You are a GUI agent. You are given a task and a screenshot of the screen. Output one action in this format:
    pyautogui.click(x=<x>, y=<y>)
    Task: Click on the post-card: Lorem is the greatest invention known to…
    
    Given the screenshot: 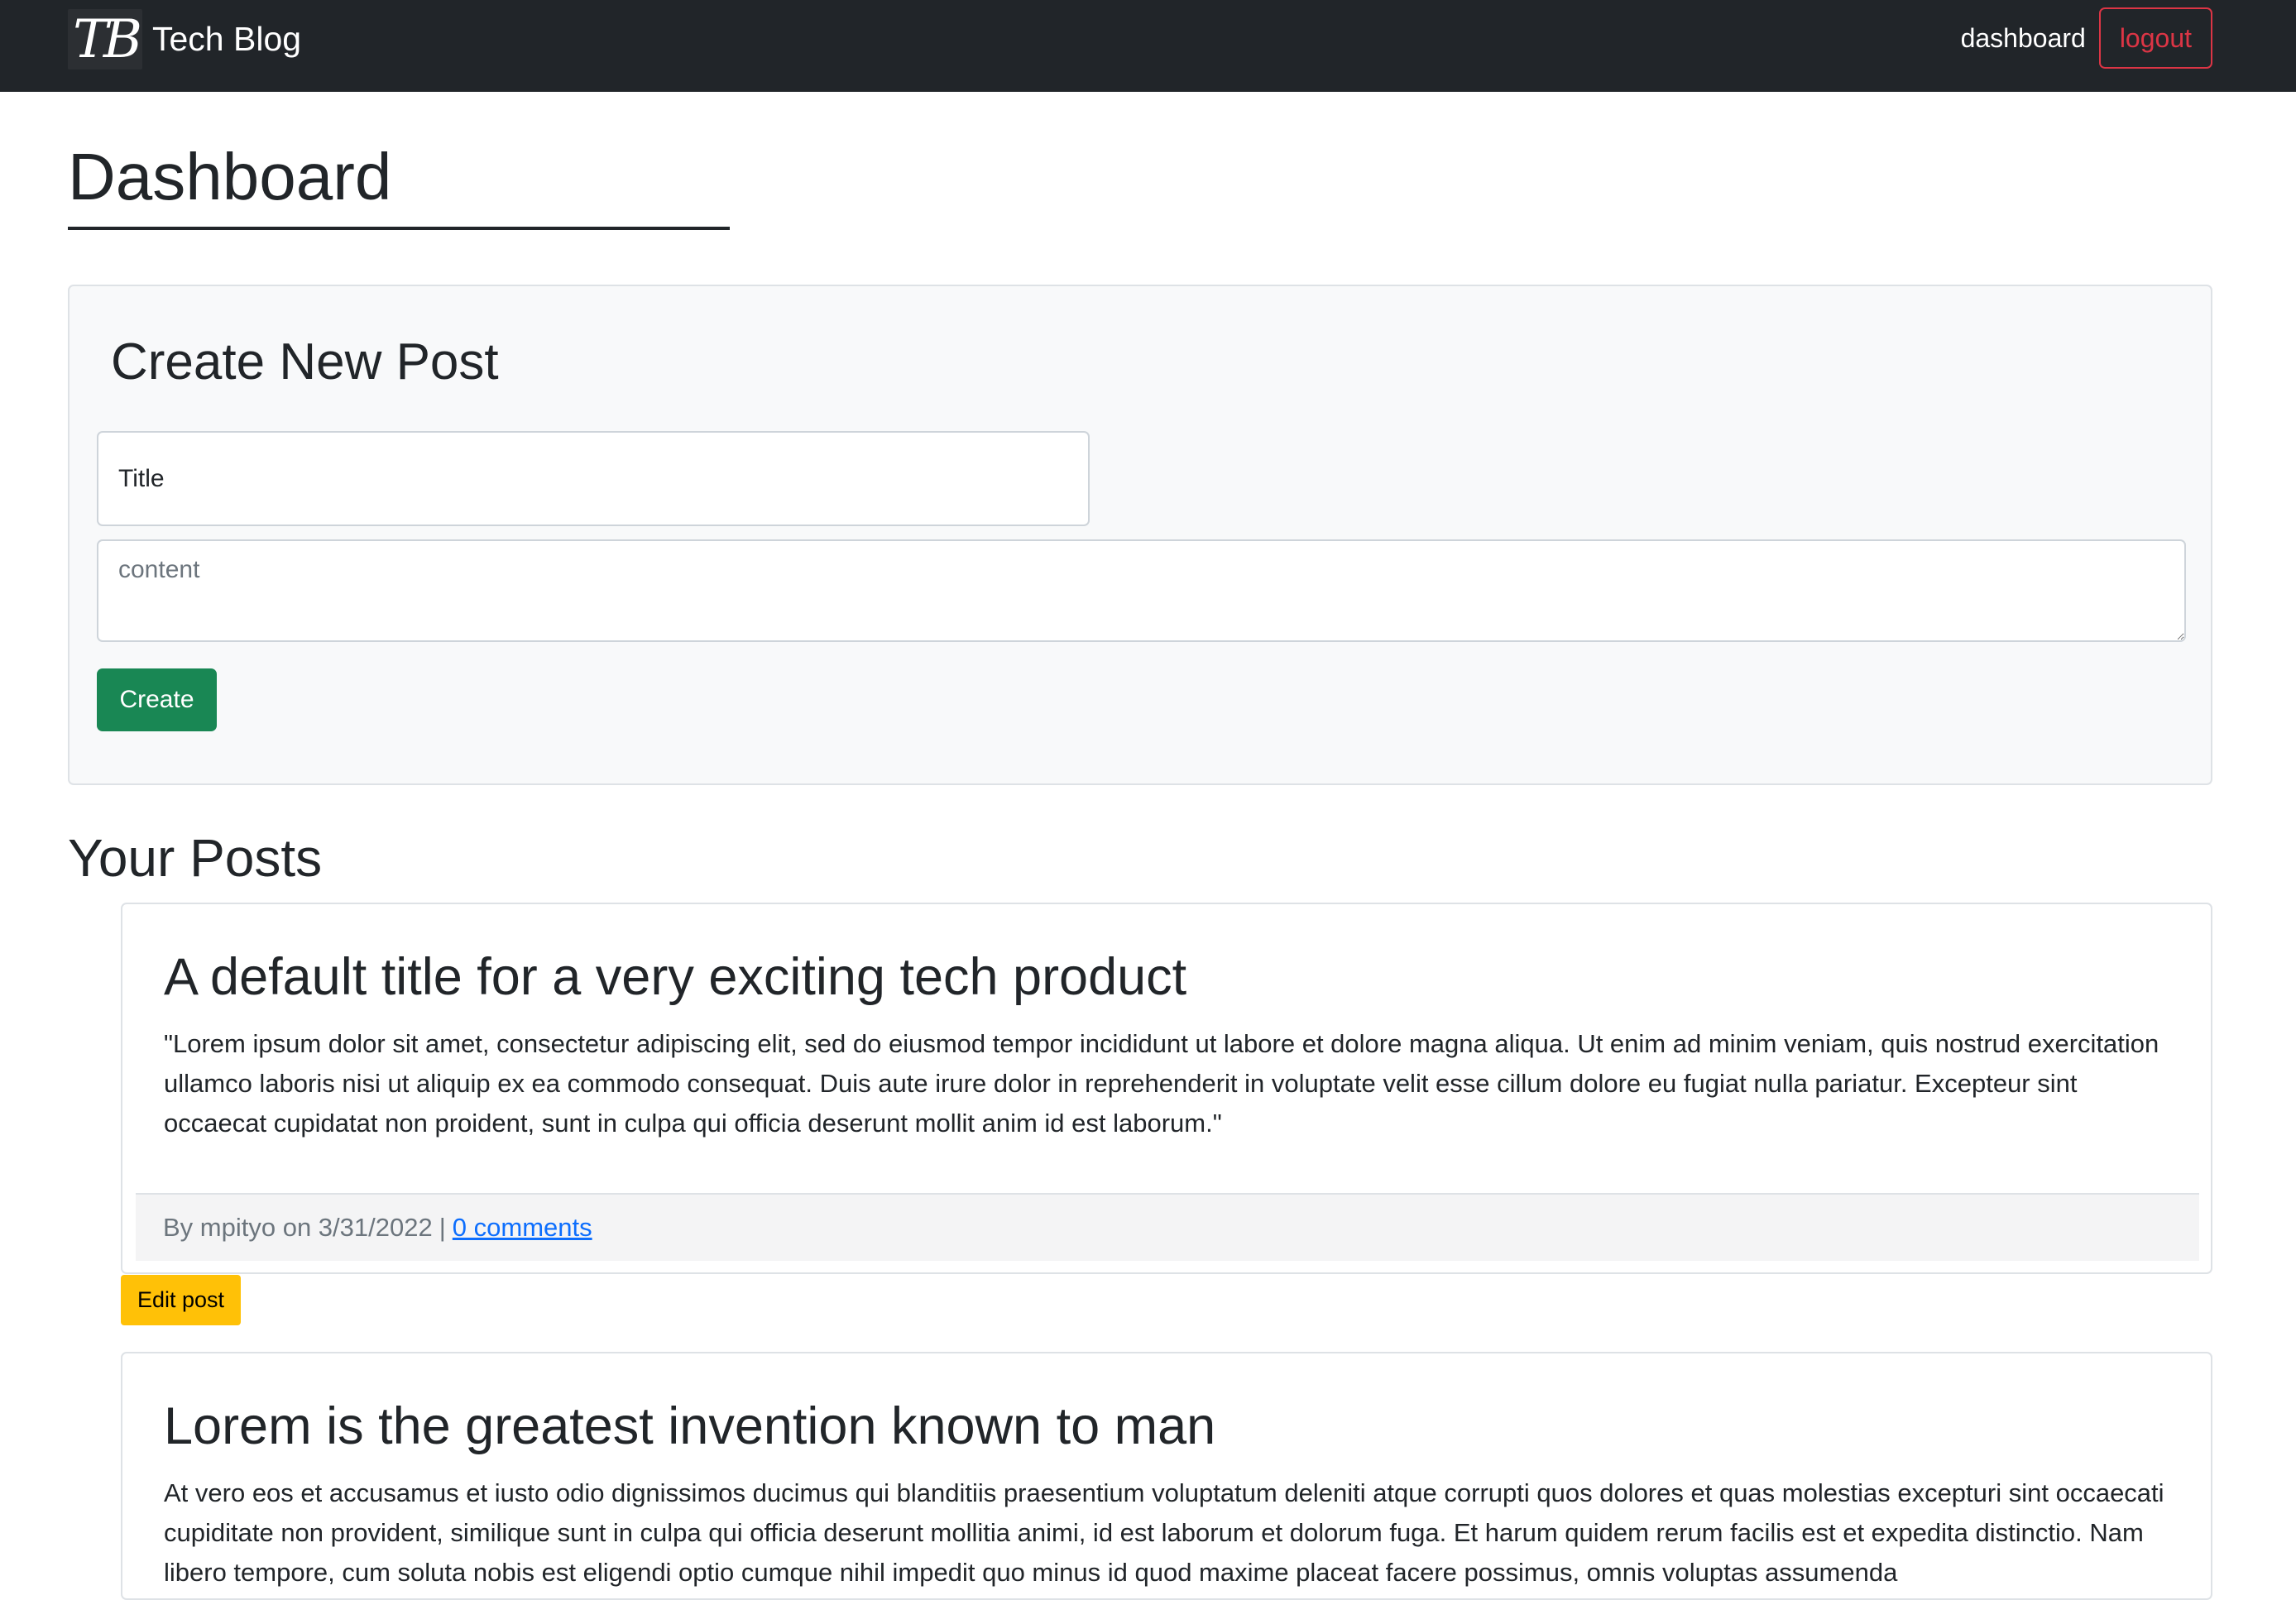 What is the action you would take?
    pyautogui.click(x=1166, y=1476)
    